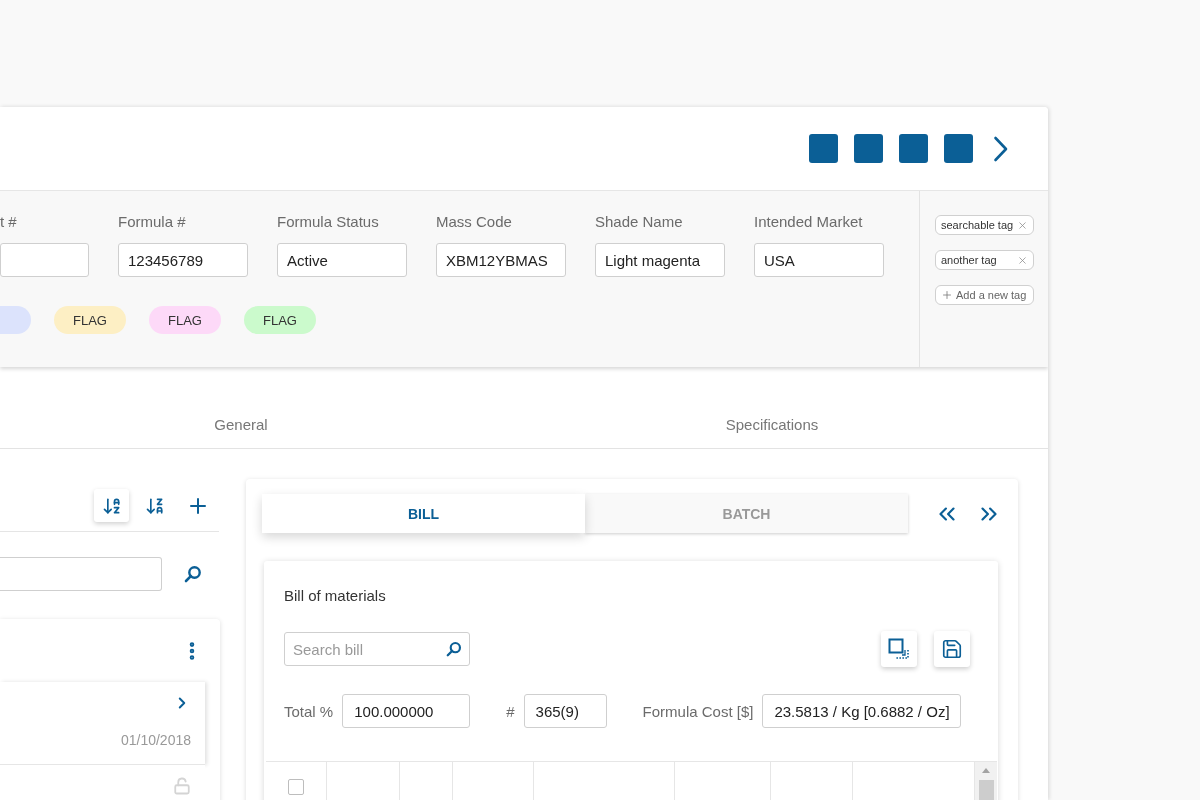 This screenshot has width=1200, height=800. What do you see at coordinates (296, 787) in the screenshot?
I see `checkbox` at bounding box center [296, 787].